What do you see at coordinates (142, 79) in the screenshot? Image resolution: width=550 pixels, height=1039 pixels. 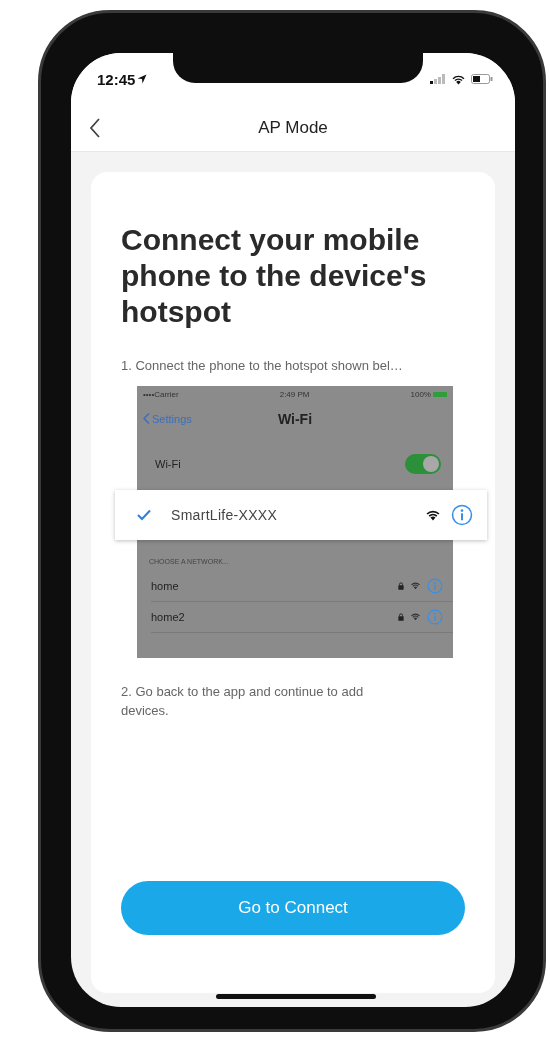 I see `location-arrow-icon` at bounding box center [142, 79].